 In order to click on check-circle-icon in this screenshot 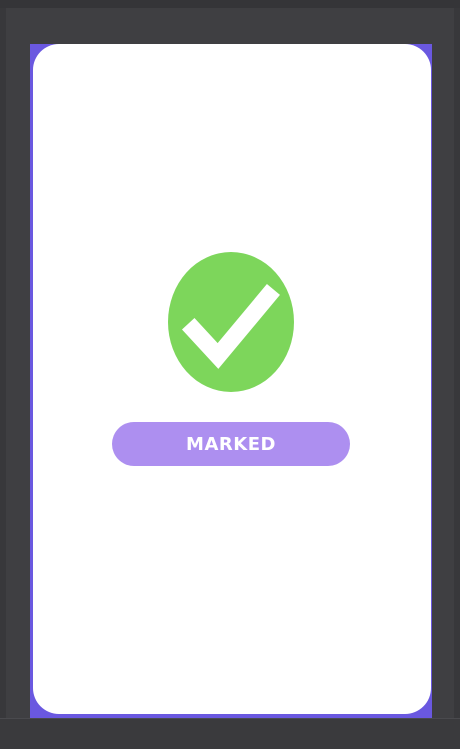, I will do `click(231, 322)`.